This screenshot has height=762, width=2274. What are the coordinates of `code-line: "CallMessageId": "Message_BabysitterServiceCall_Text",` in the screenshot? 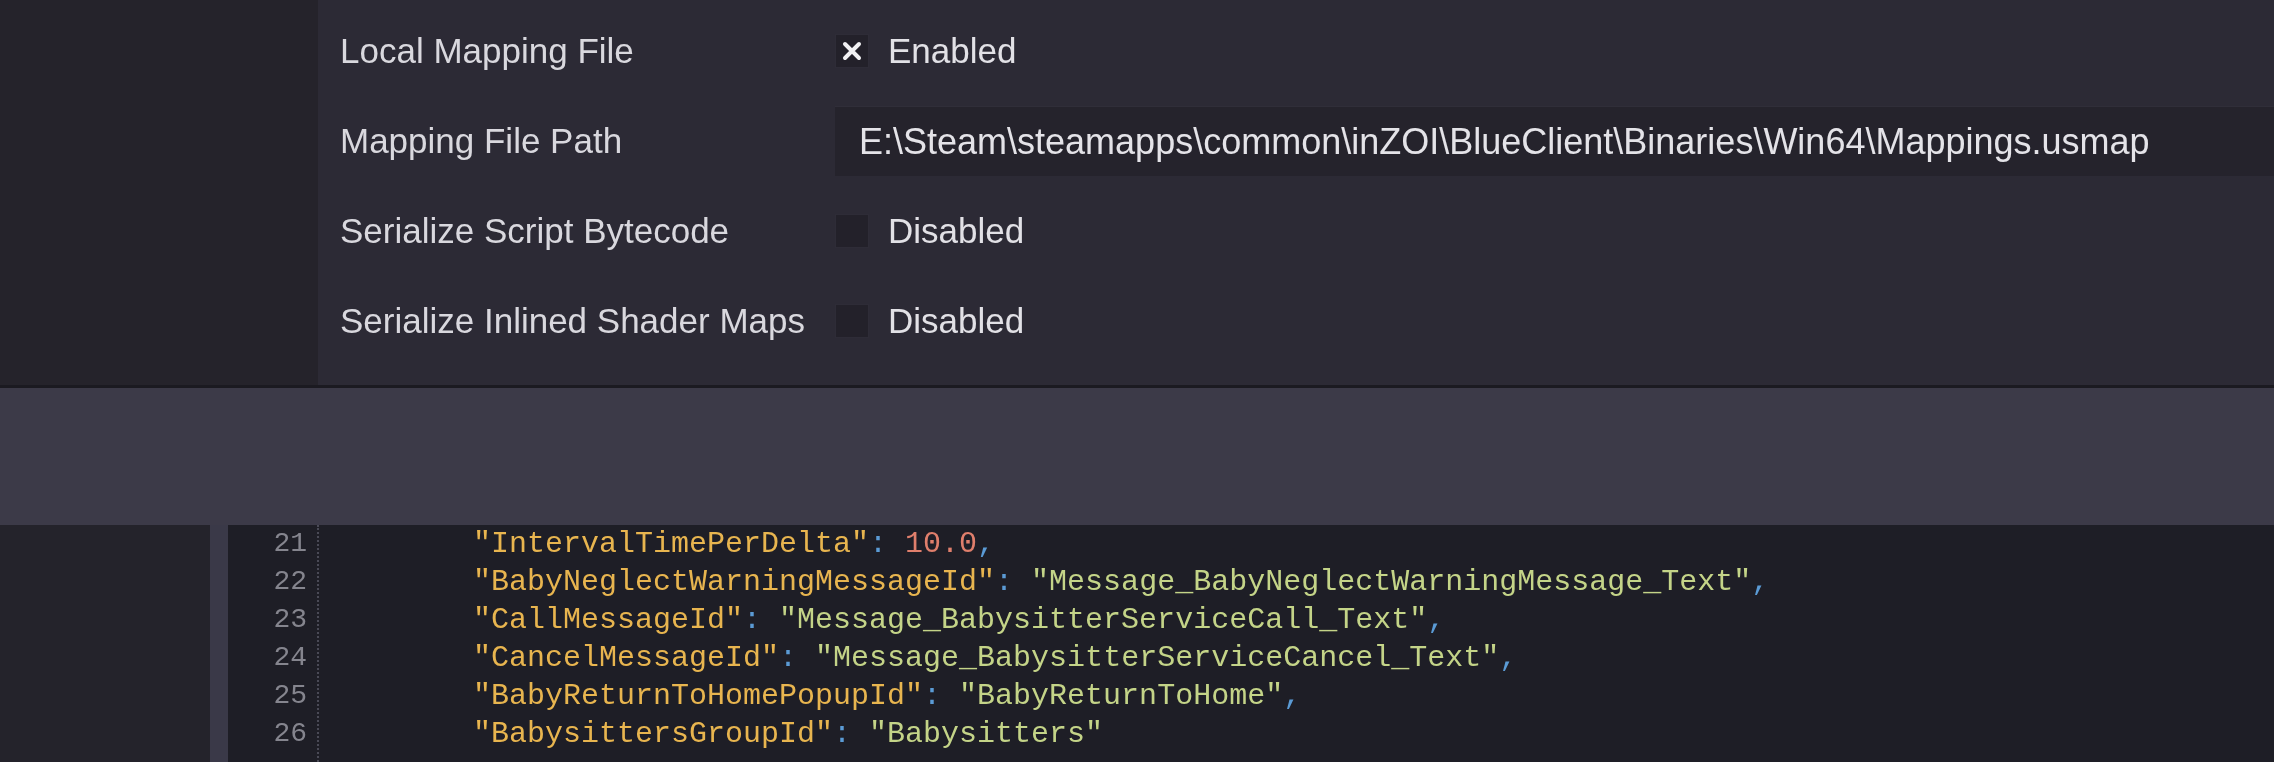 It's located at (959, 620).